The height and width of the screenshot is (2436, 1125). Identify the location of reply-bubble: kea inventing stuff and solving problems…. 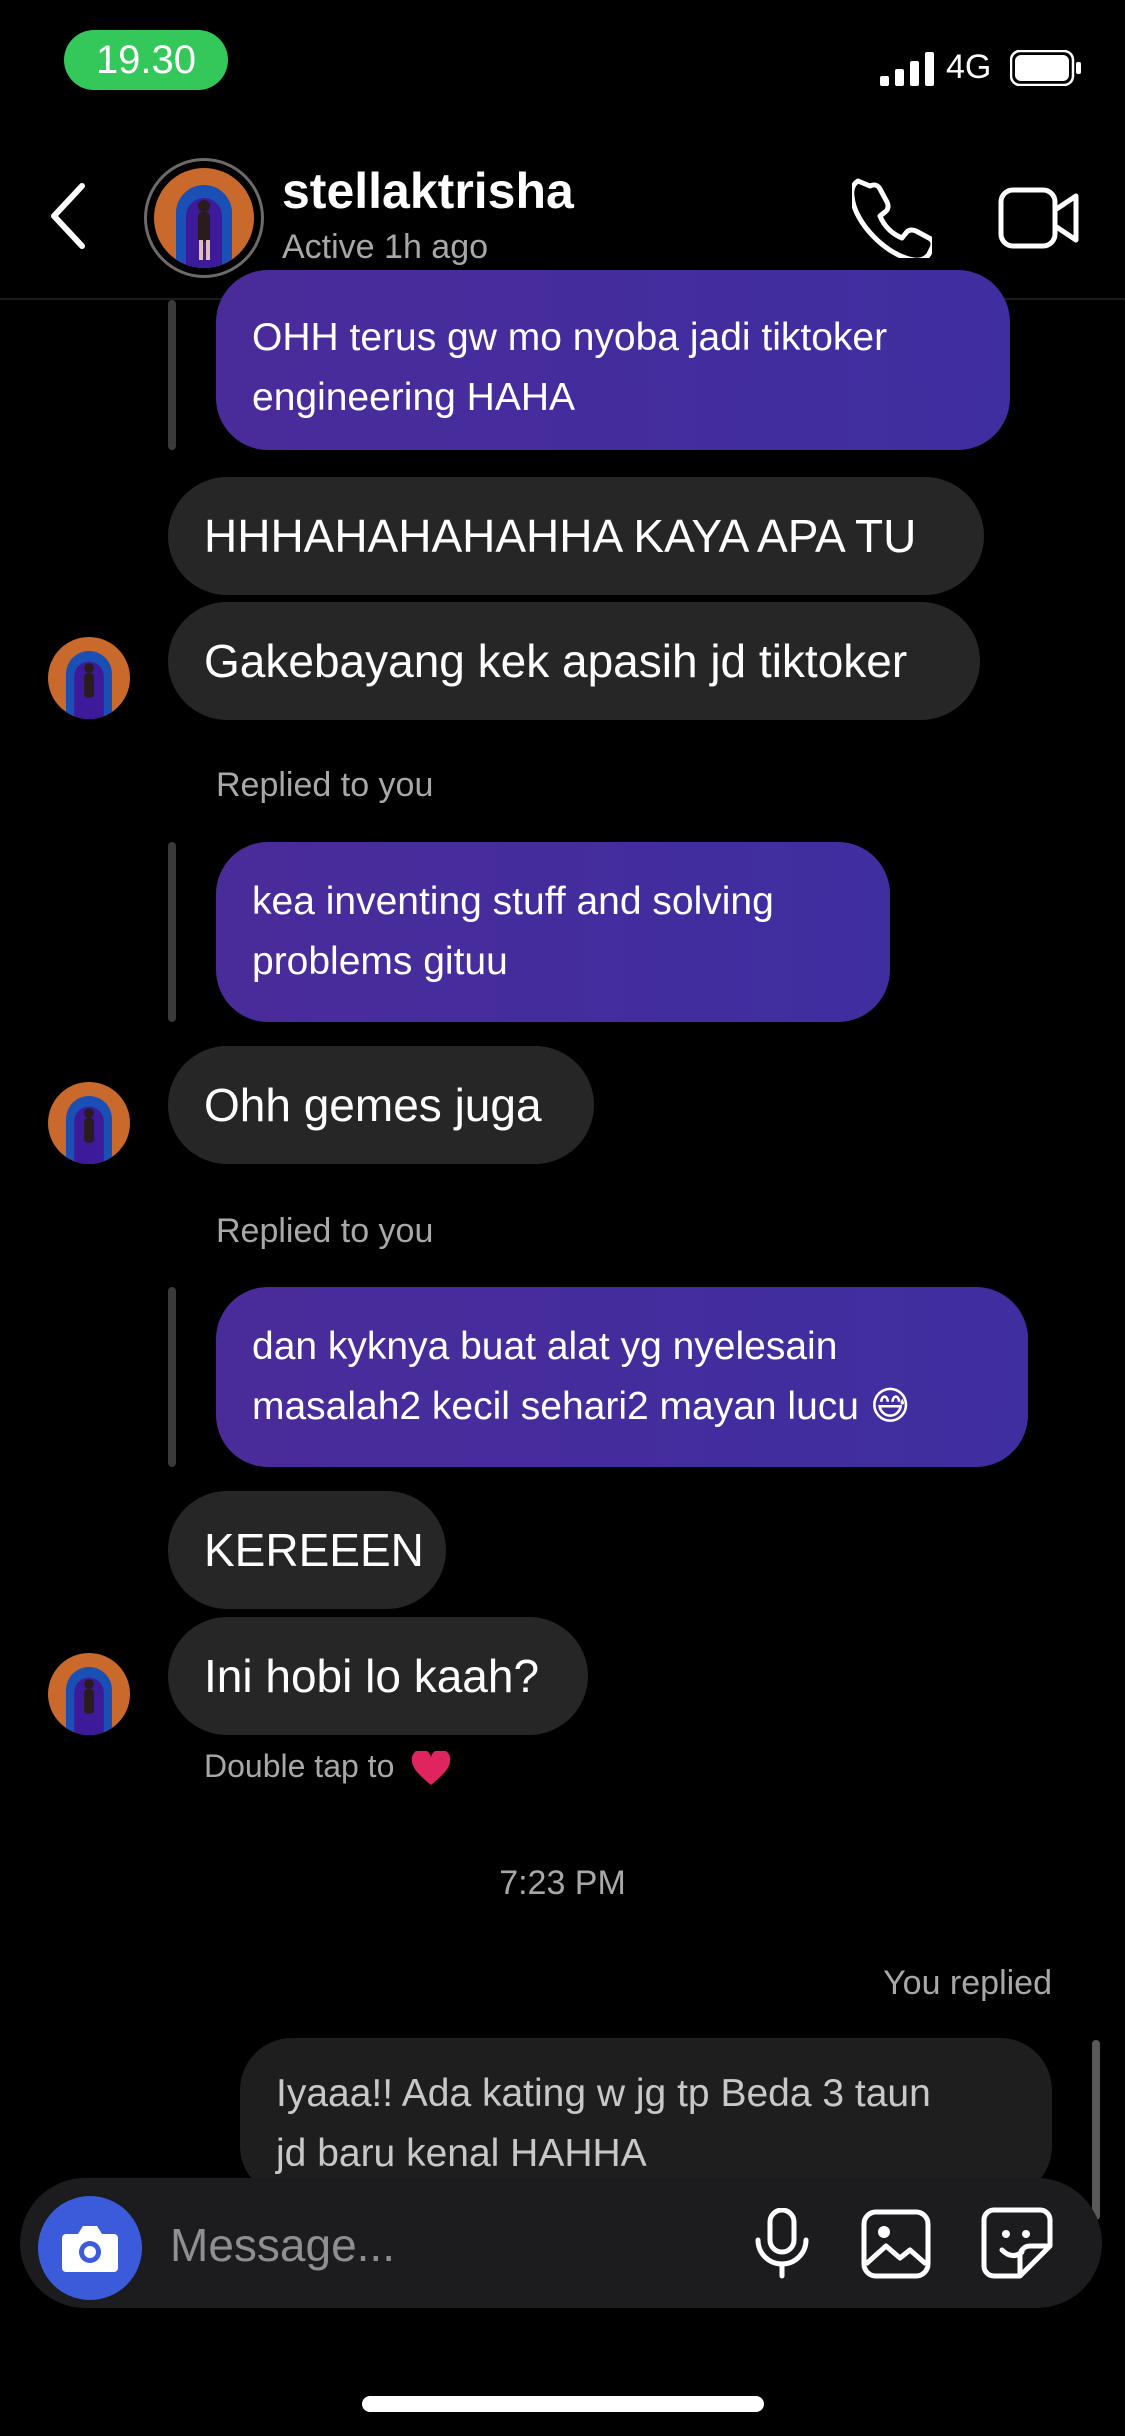
(553, 932).